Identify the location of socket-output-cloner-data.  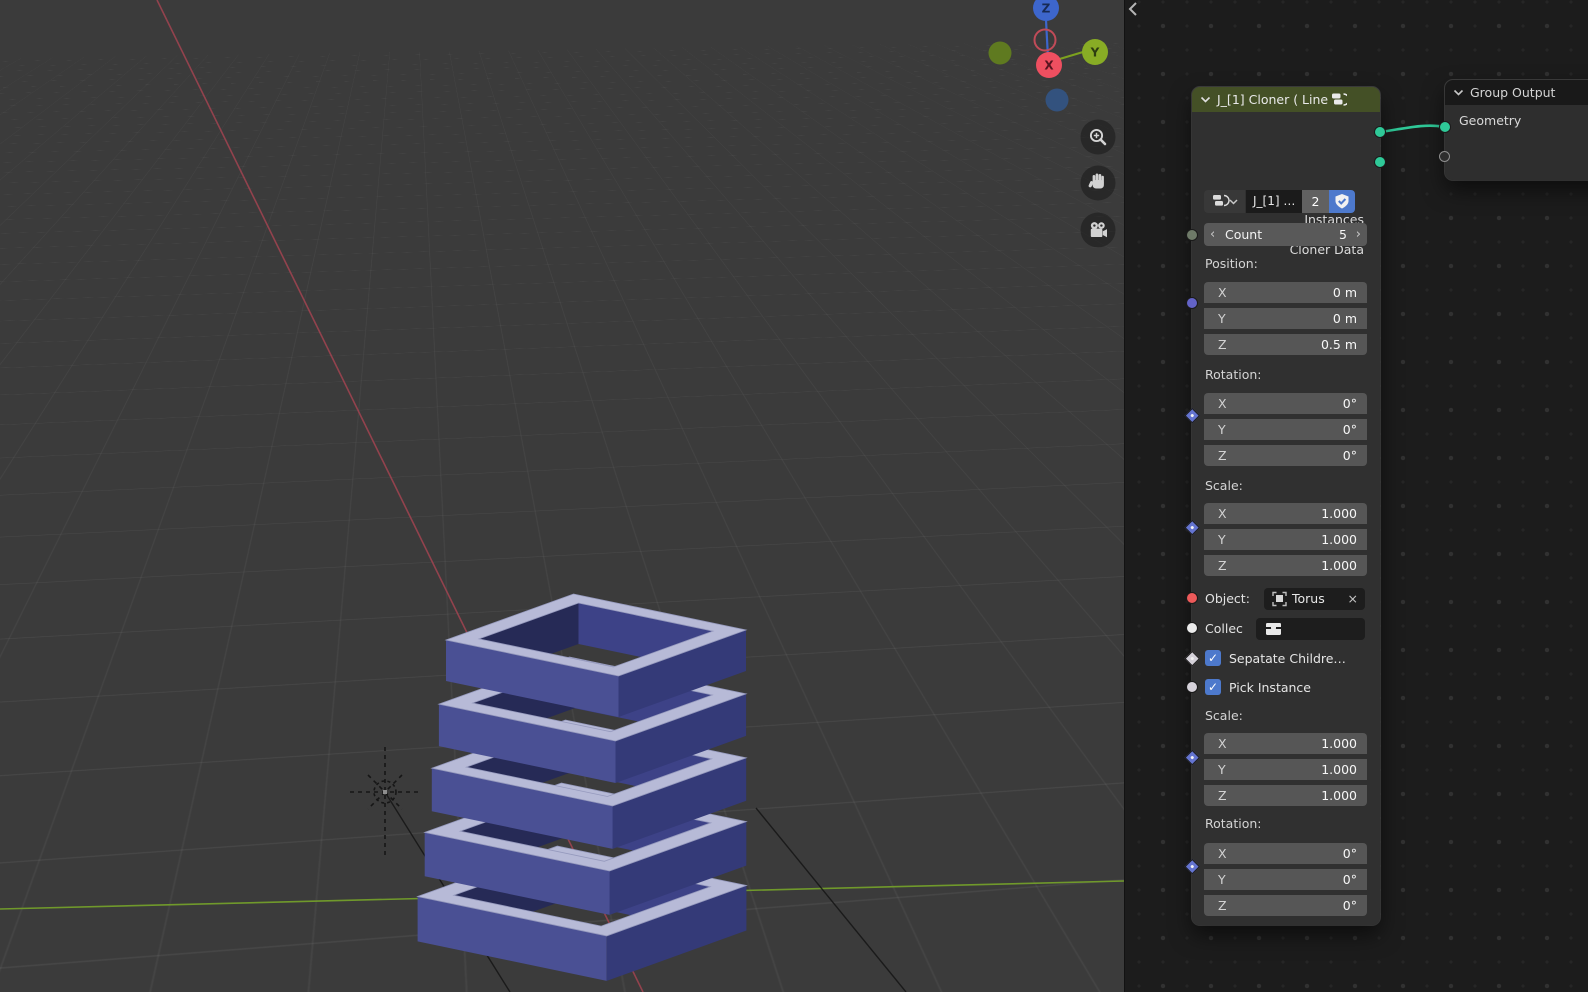
(1380, 162).